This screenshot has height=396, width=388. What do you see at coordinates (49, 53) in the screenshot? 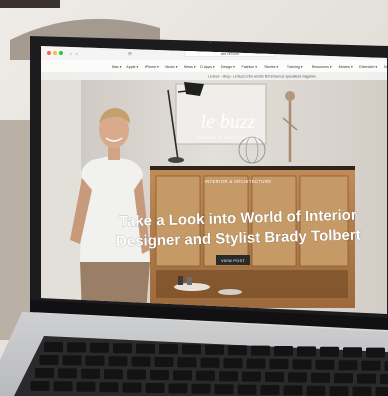
I see `close-window-icon` at bounding box center [49, 53].